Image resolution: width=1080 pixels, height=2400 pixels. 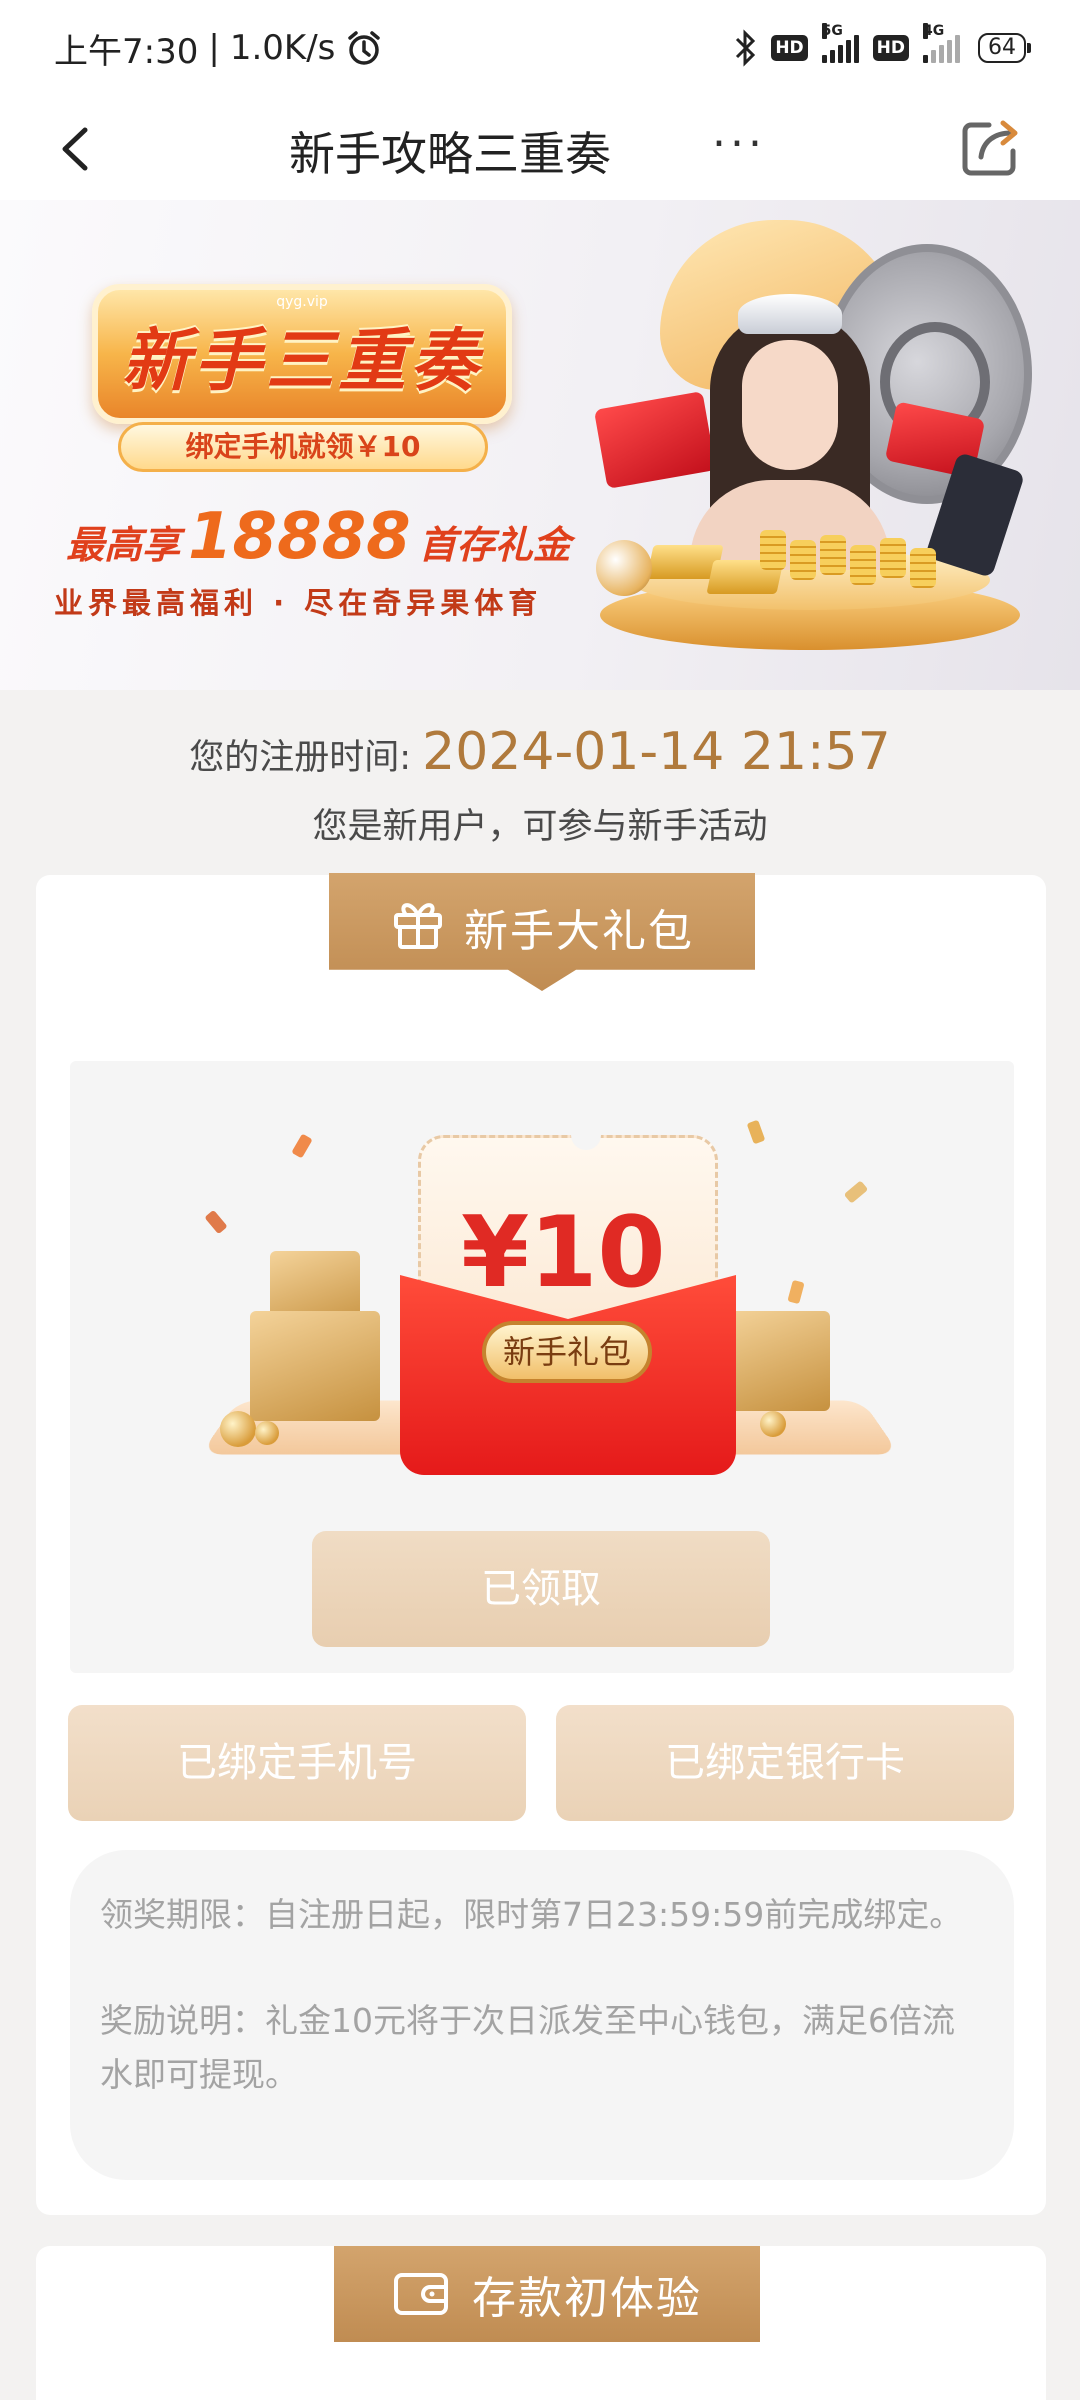 I want to click on bluetooth-icon, so click(x=746, y=48).